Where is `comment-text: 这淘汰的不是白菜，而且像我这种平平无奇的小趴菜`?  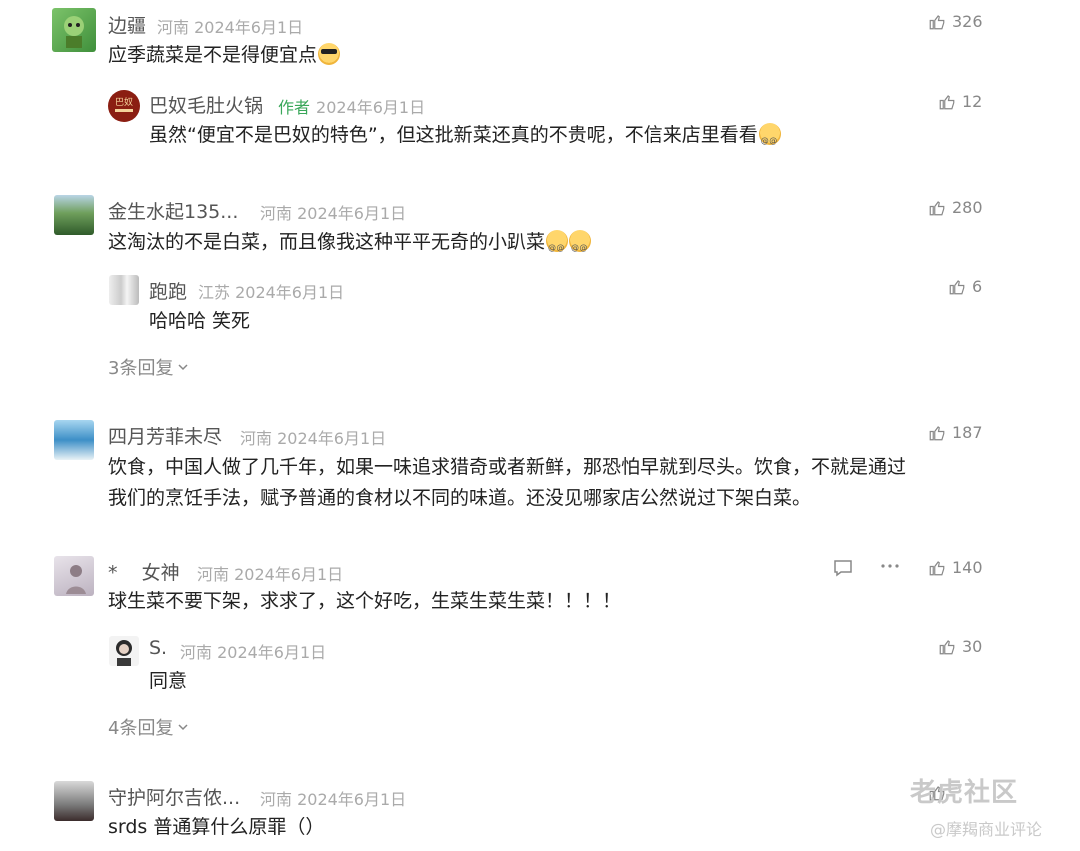 comment-text: 这淘汰的不是白菜，而且像我这种平平无奇的小趴菜 is located at coordinates (350, 245).